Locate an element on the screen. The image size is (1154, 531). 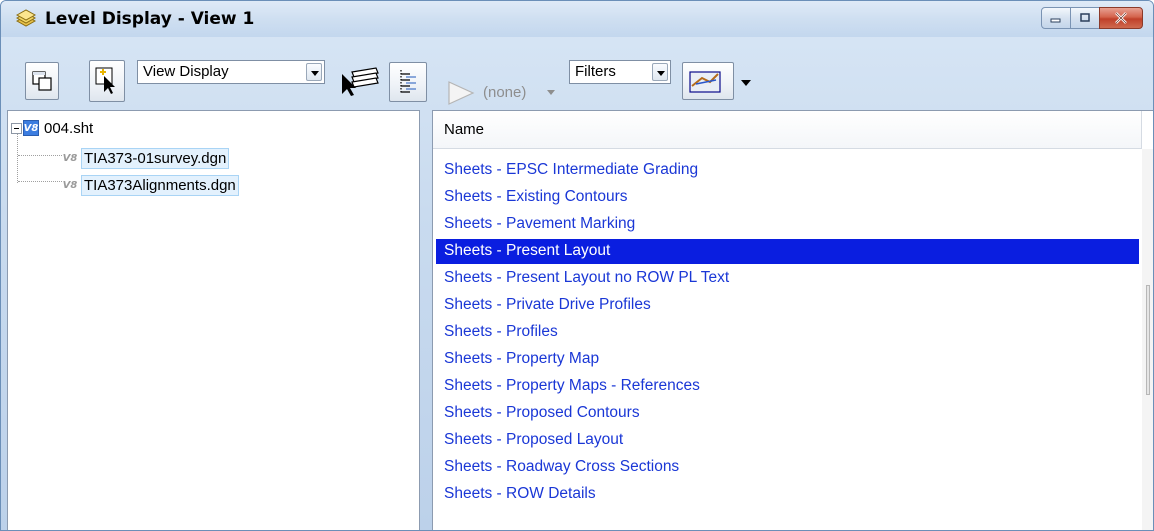
tree-item-reference: V8 TIA373-01survey.dgn is located at coordinates (146, 158).